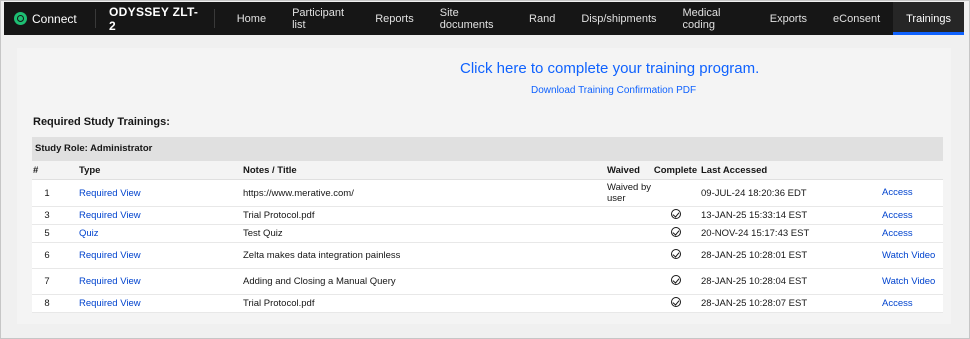 The height and width of the screenshot is (339, 970). Describe the element at coordinates (101, 122) in the screenshot. I see `section-title: Required Study Trainings:` at that location.